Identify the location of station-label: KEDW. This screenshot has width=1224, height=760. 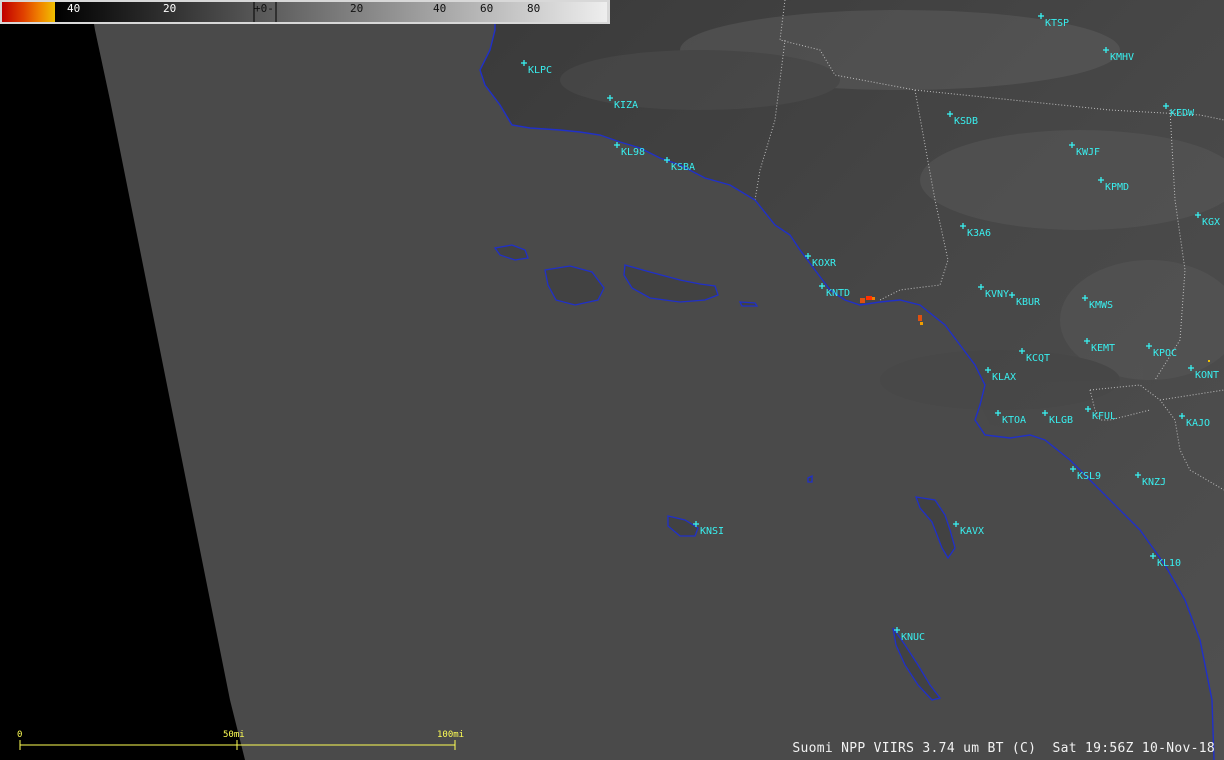
(1182, 113).